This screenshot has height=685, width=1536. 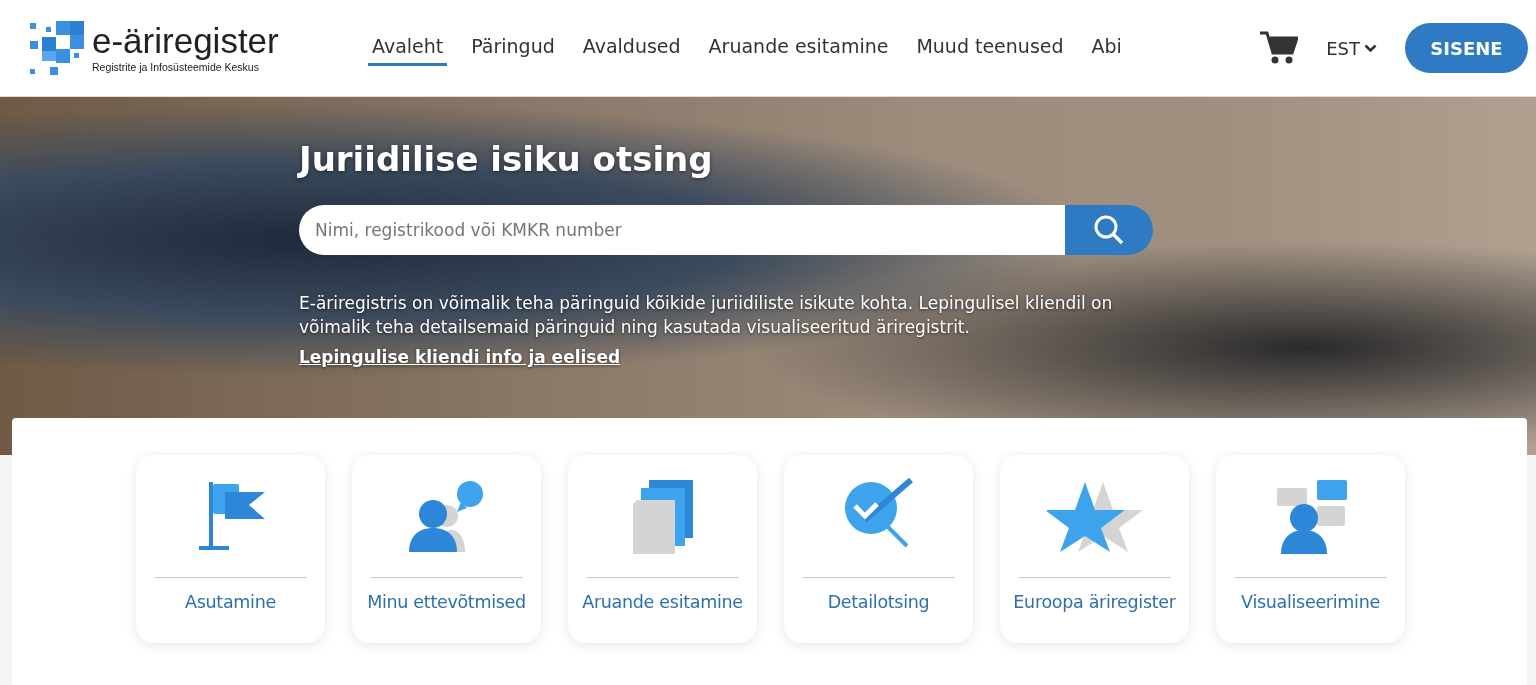 I want to click on service-tile: Visualiseerimine, so click(x=1310, y=549).